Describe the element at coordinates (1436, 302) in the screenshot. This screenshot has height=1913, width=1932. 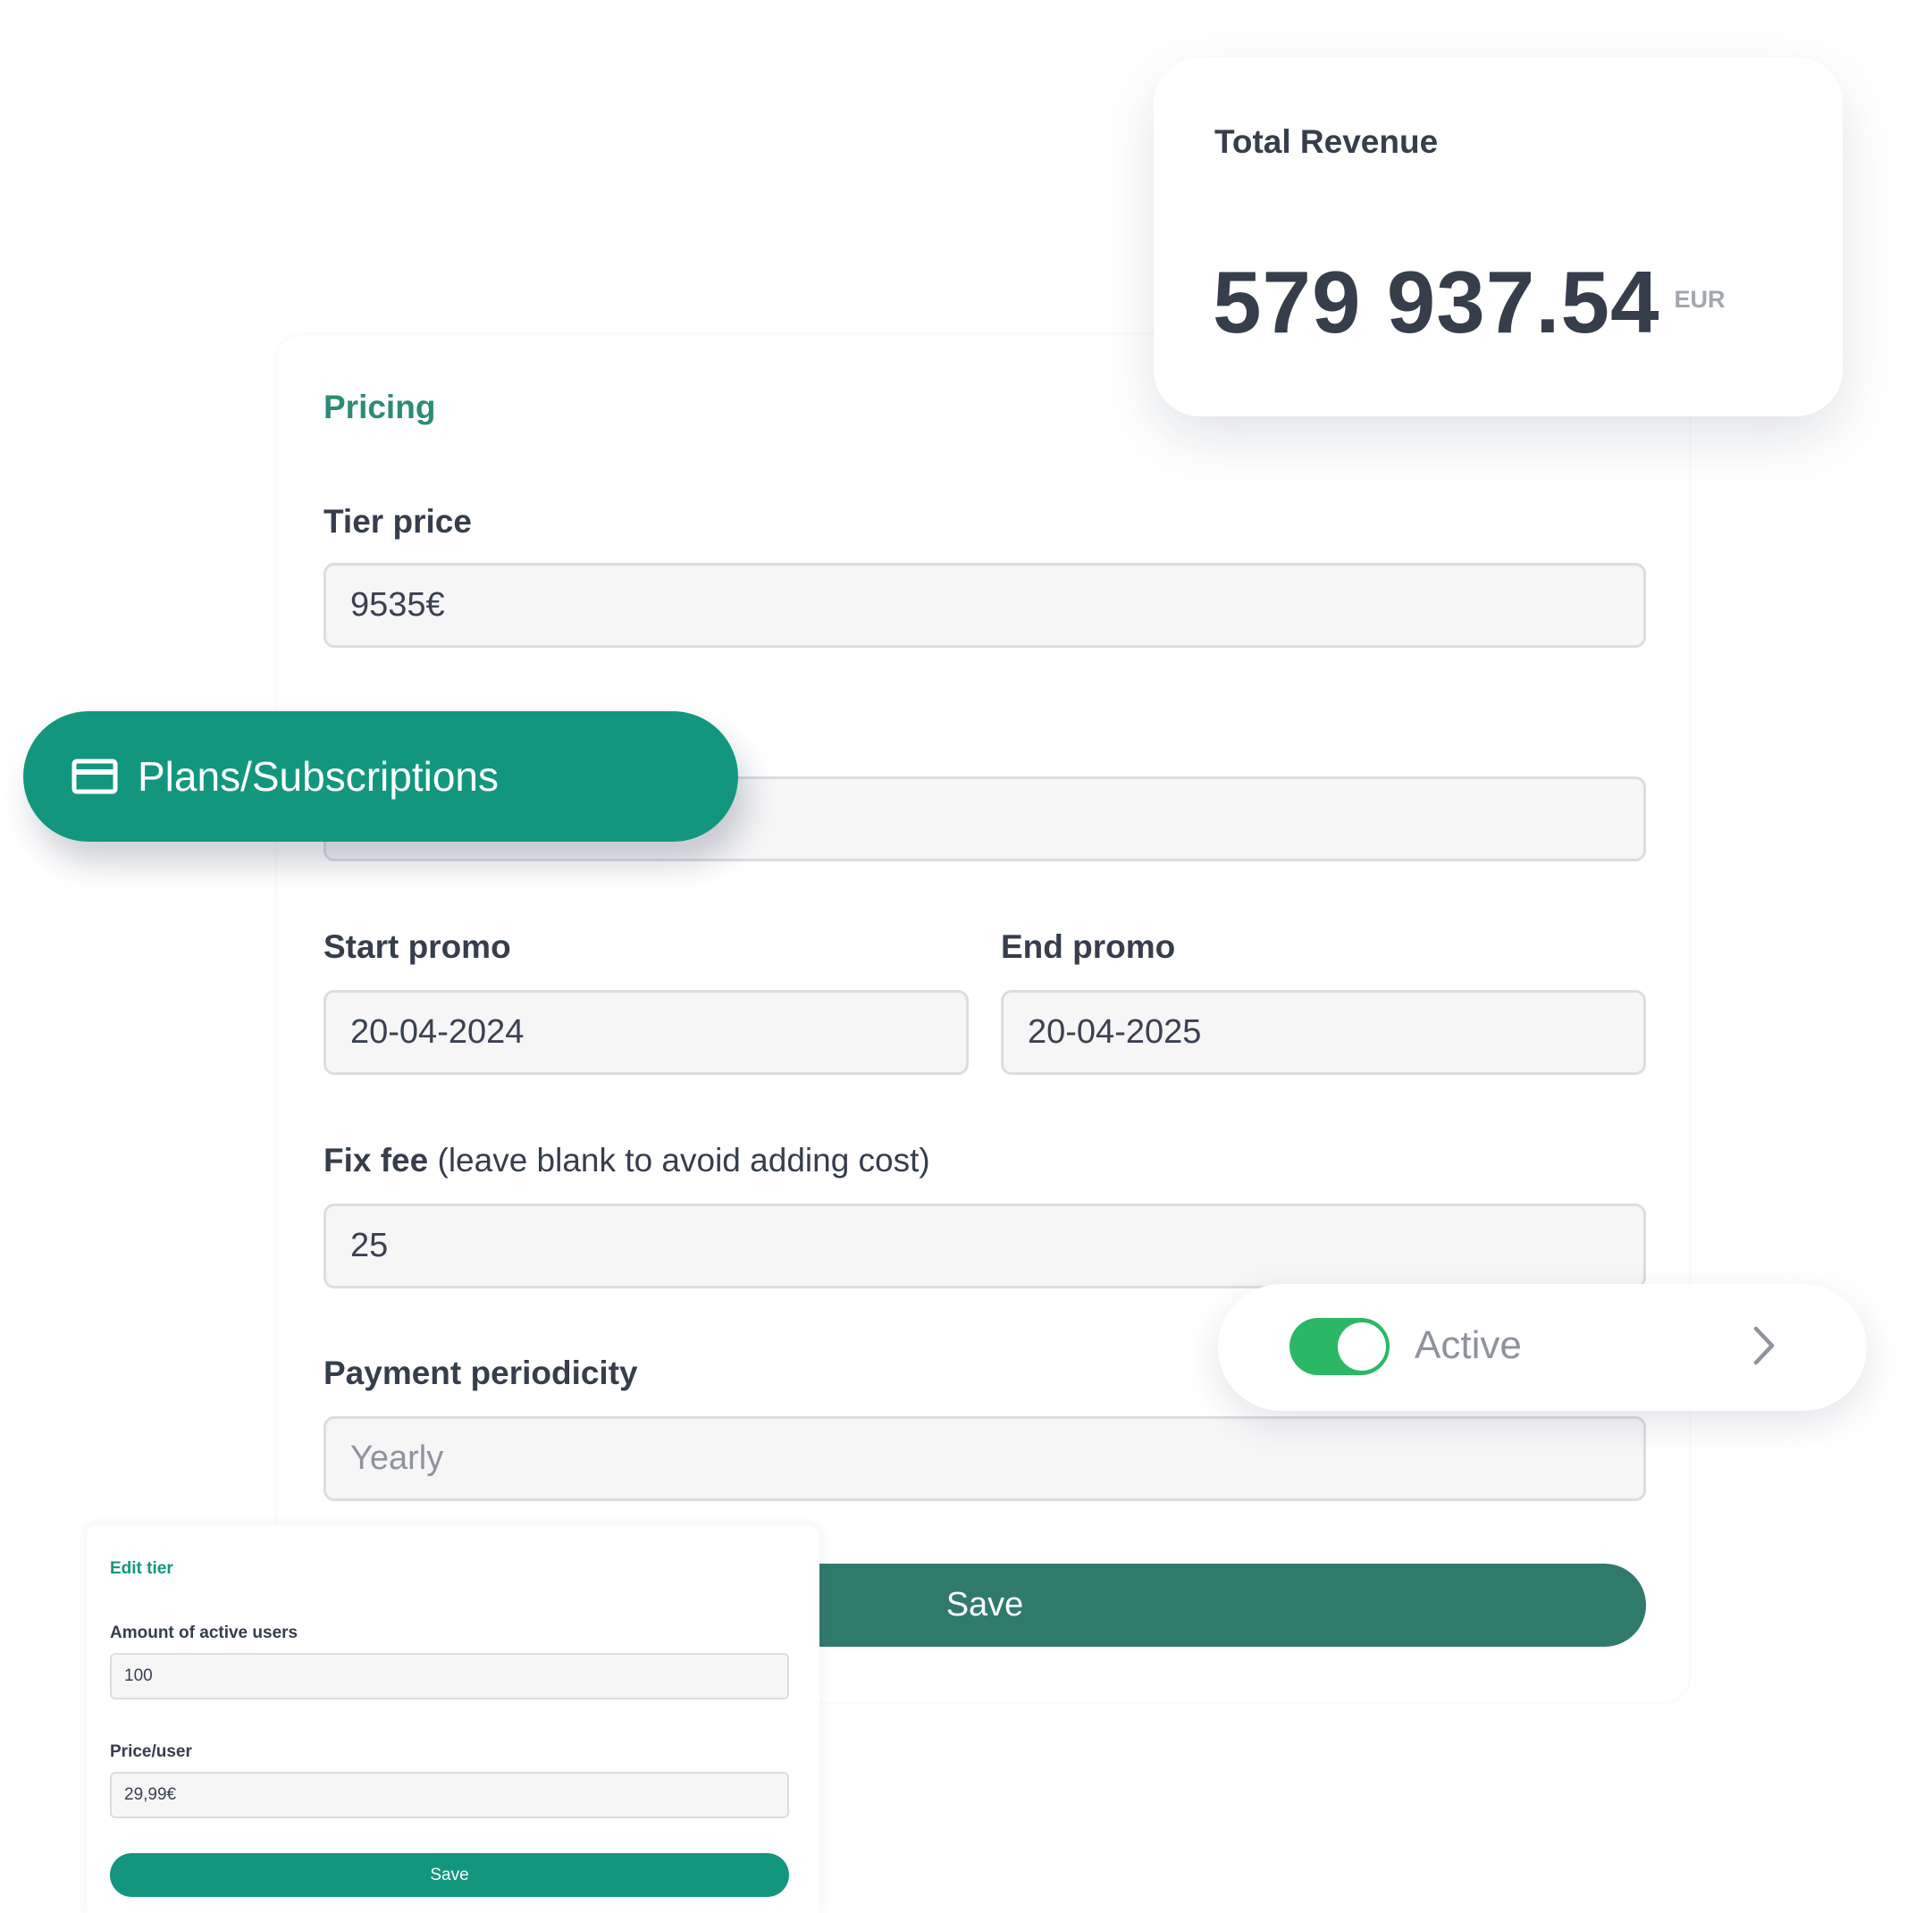
I see `total-revenue-amount: 579 937.54` at that location.